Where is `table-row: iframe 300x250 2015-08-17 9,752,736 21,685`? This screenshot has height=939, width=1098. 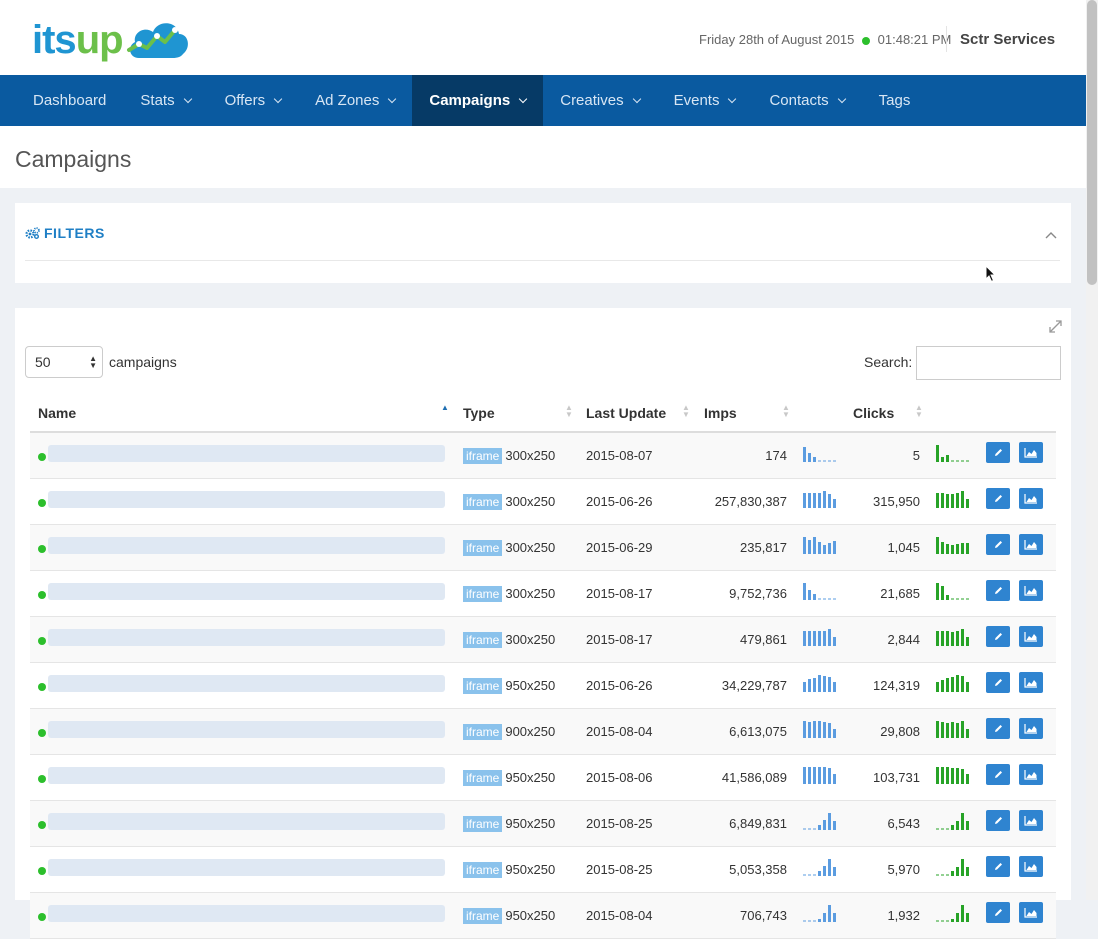 table-row: iframe 300x250 2015-08-17 9,752,736 21,685 is located at coordinates (543, 594).